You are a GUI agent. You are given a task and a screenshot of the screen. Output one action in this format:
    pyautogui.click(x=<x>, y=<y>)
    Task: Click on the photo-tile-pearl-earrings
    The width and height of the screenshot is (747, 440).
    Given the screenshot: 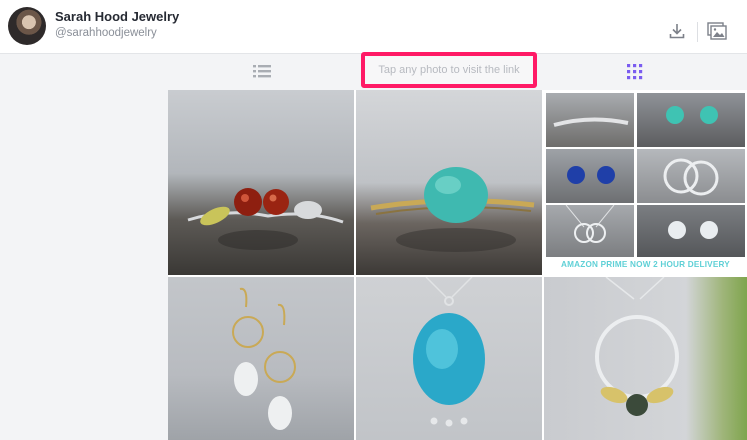 What is the action you would take?
    pyautogui.click(x=261, y=358)
    